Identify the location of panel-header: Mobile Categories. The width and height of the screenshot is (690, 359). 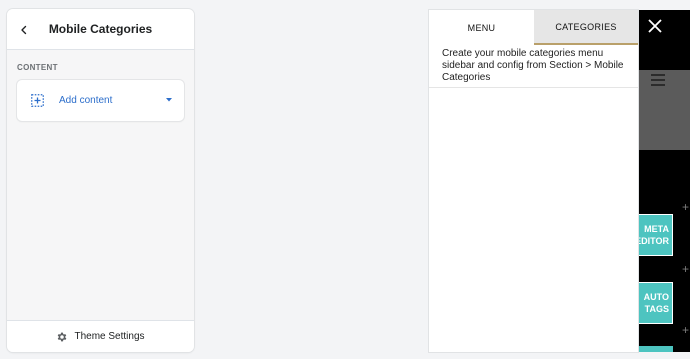
(100, 29).